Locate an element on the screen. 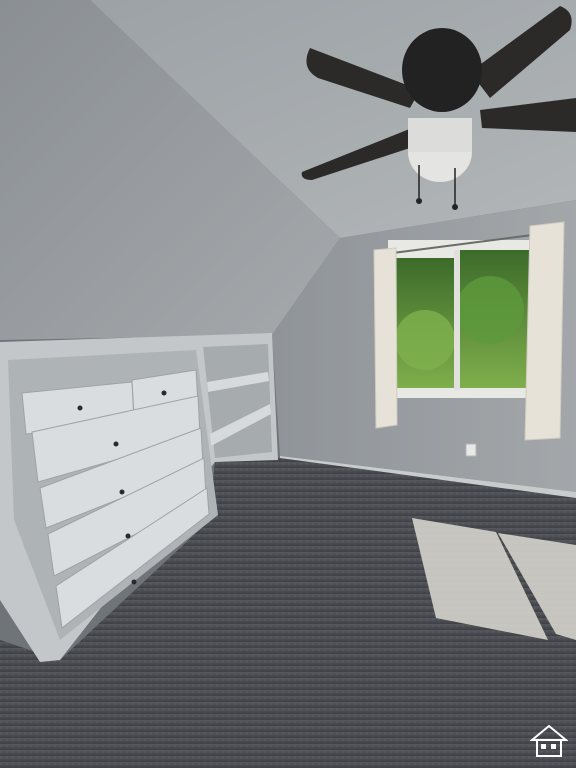 The height and width of the screenshot is (768, 576). window is located at coordinates (463, 319).